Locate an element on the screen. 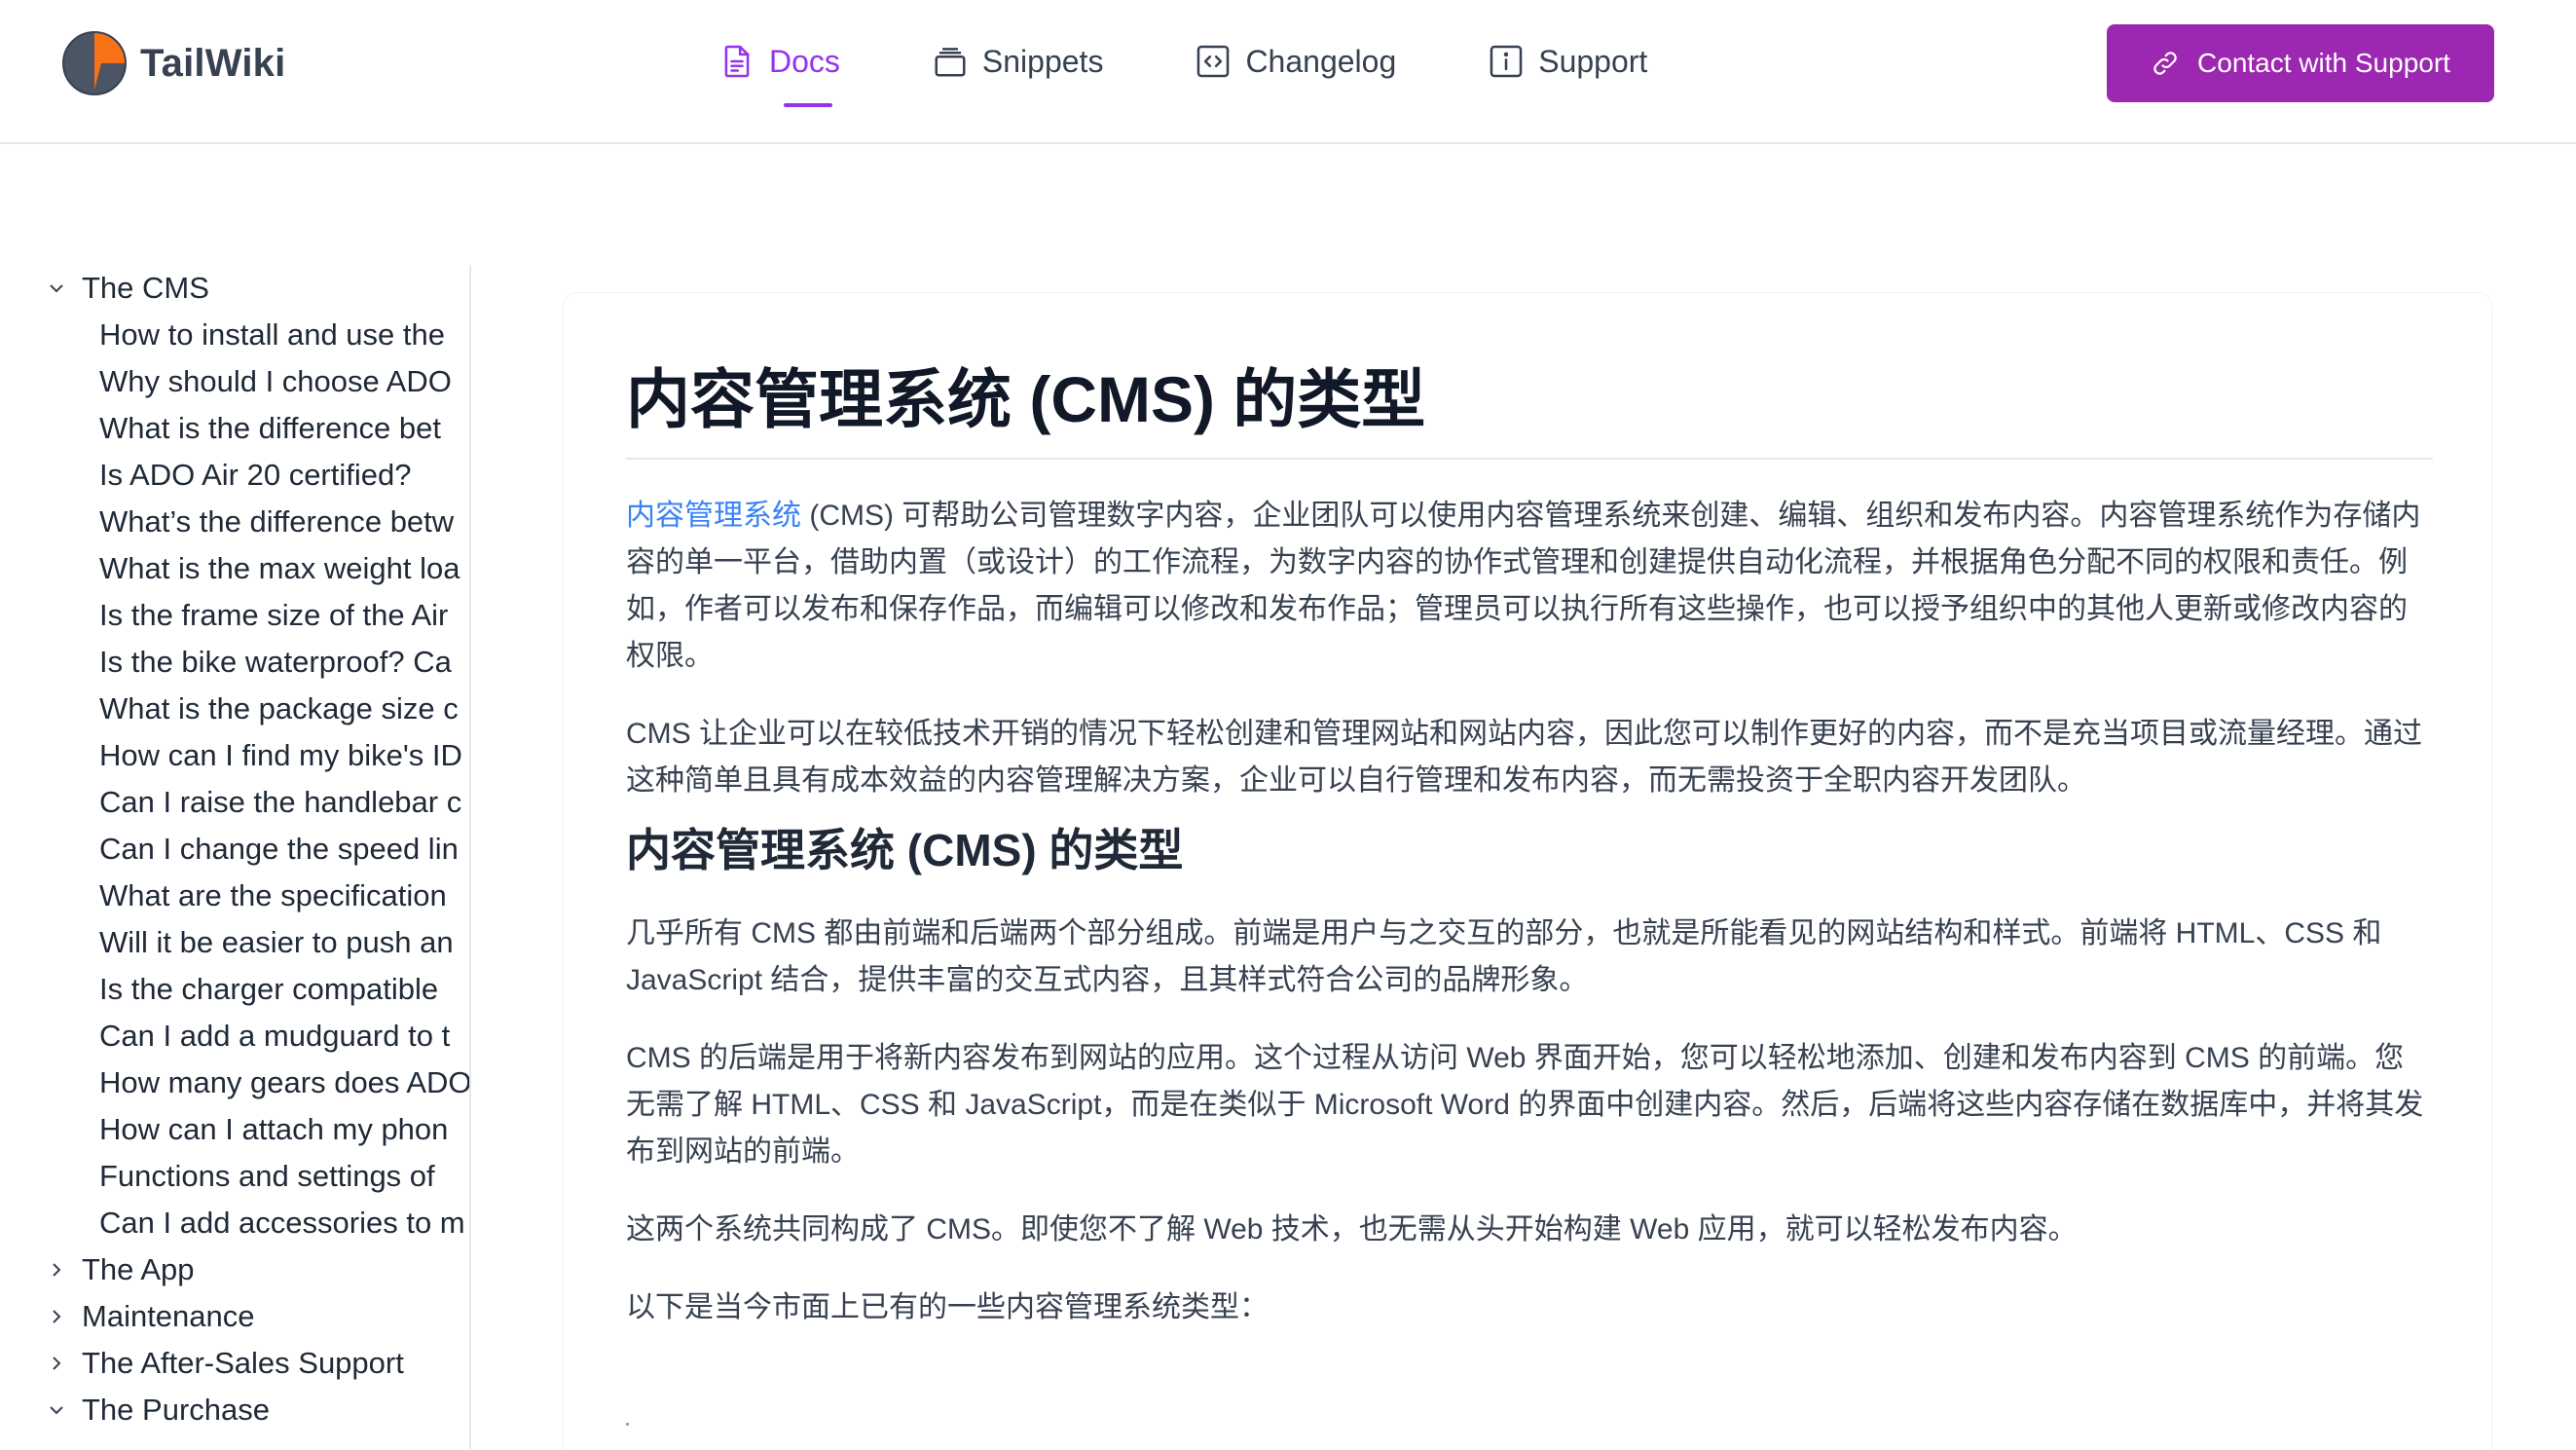 Image resolution: width=2576 pixels, height=1450 pixels. nav-snippets: Snippets is located at coordinates (1018, 61).